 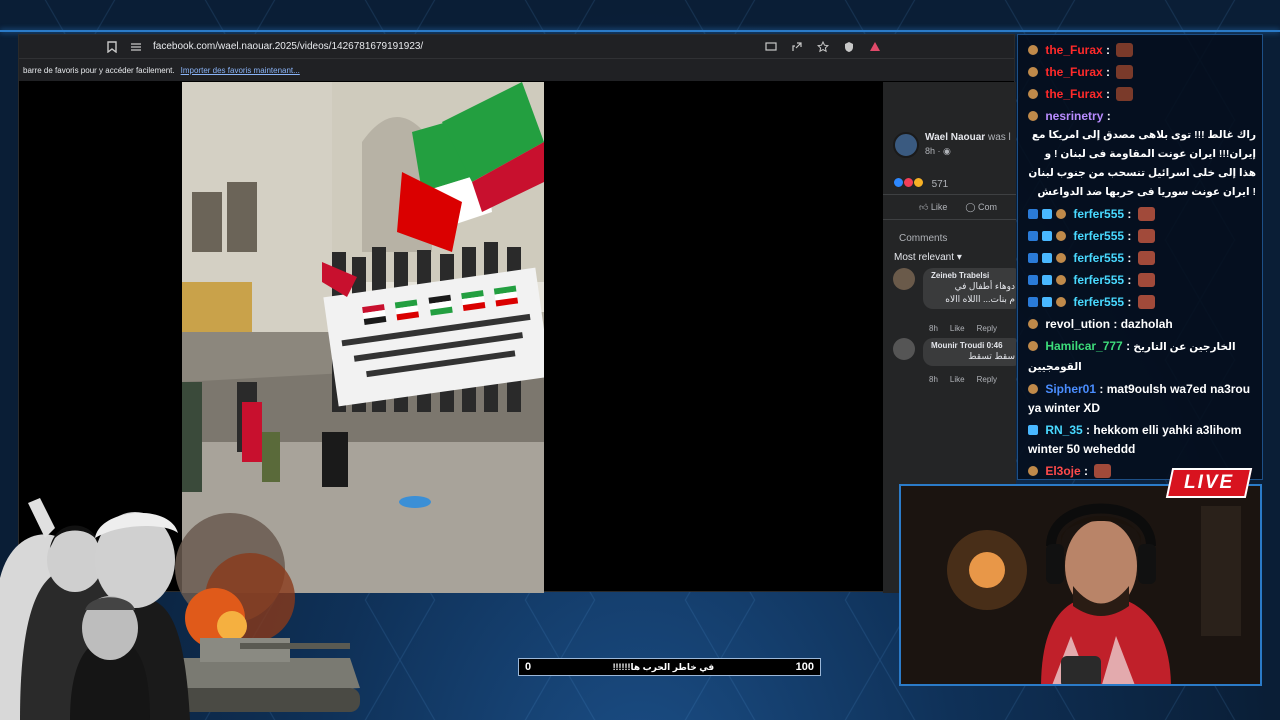 I want to click on post-time: 8h ·, so click(x=933, y=151).